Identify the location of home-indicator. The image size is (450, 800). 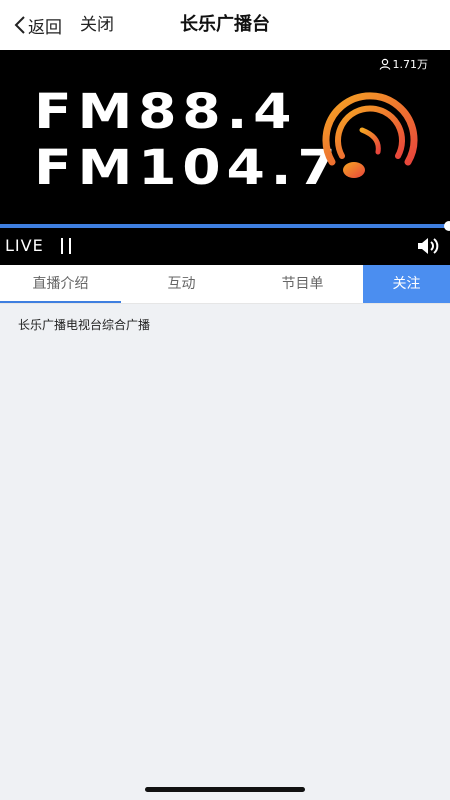
(225, 789).